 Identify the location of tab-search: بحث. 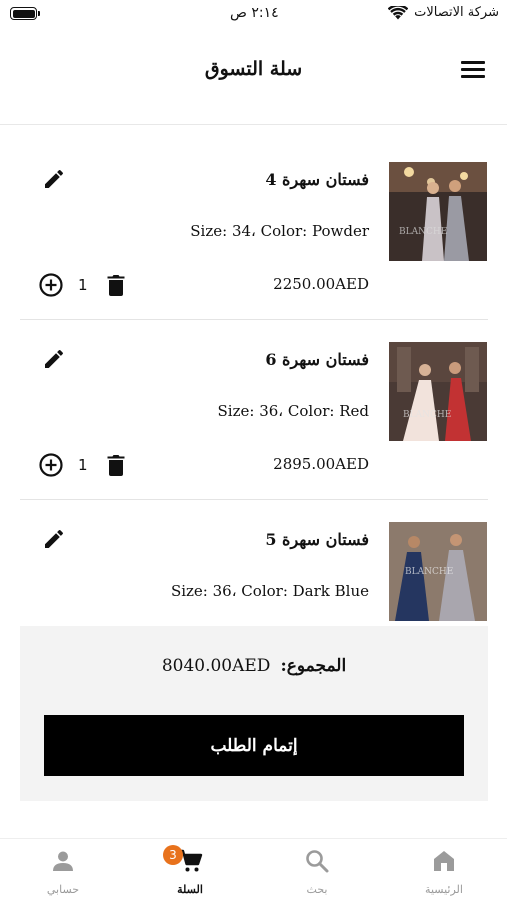
(317, 869).